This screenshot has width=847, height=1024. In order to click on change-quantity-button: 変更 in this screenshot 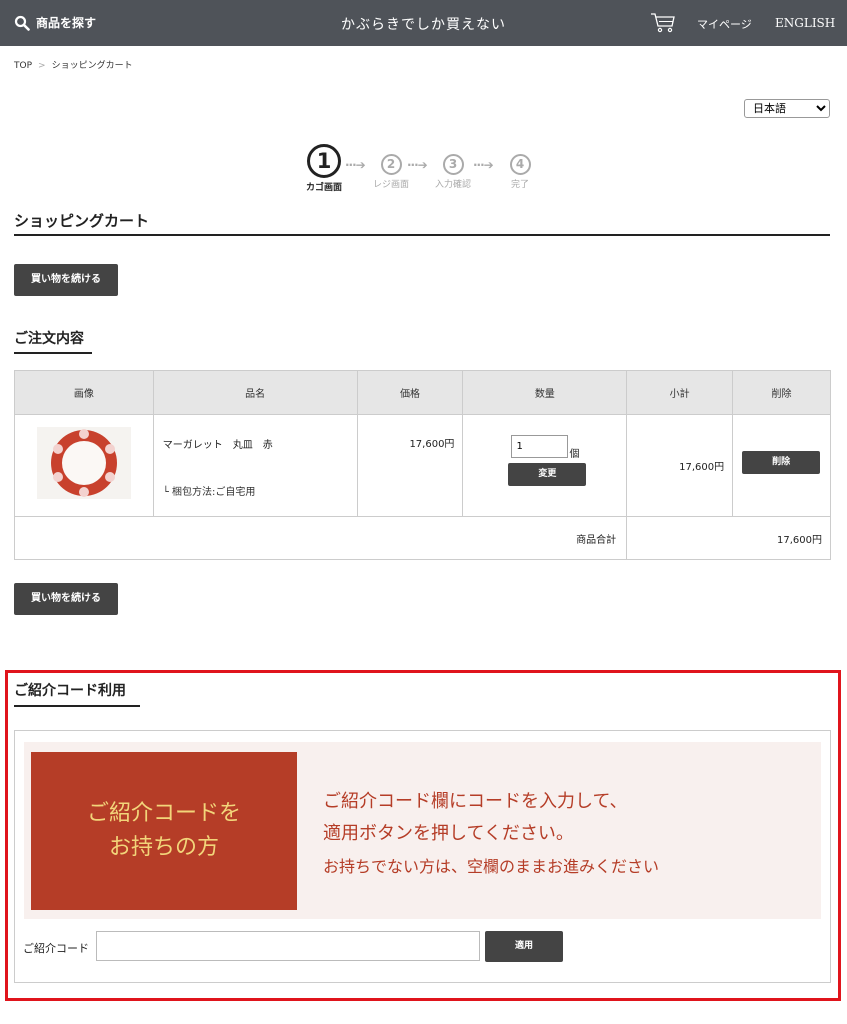, I will do `click(547, 474)`.